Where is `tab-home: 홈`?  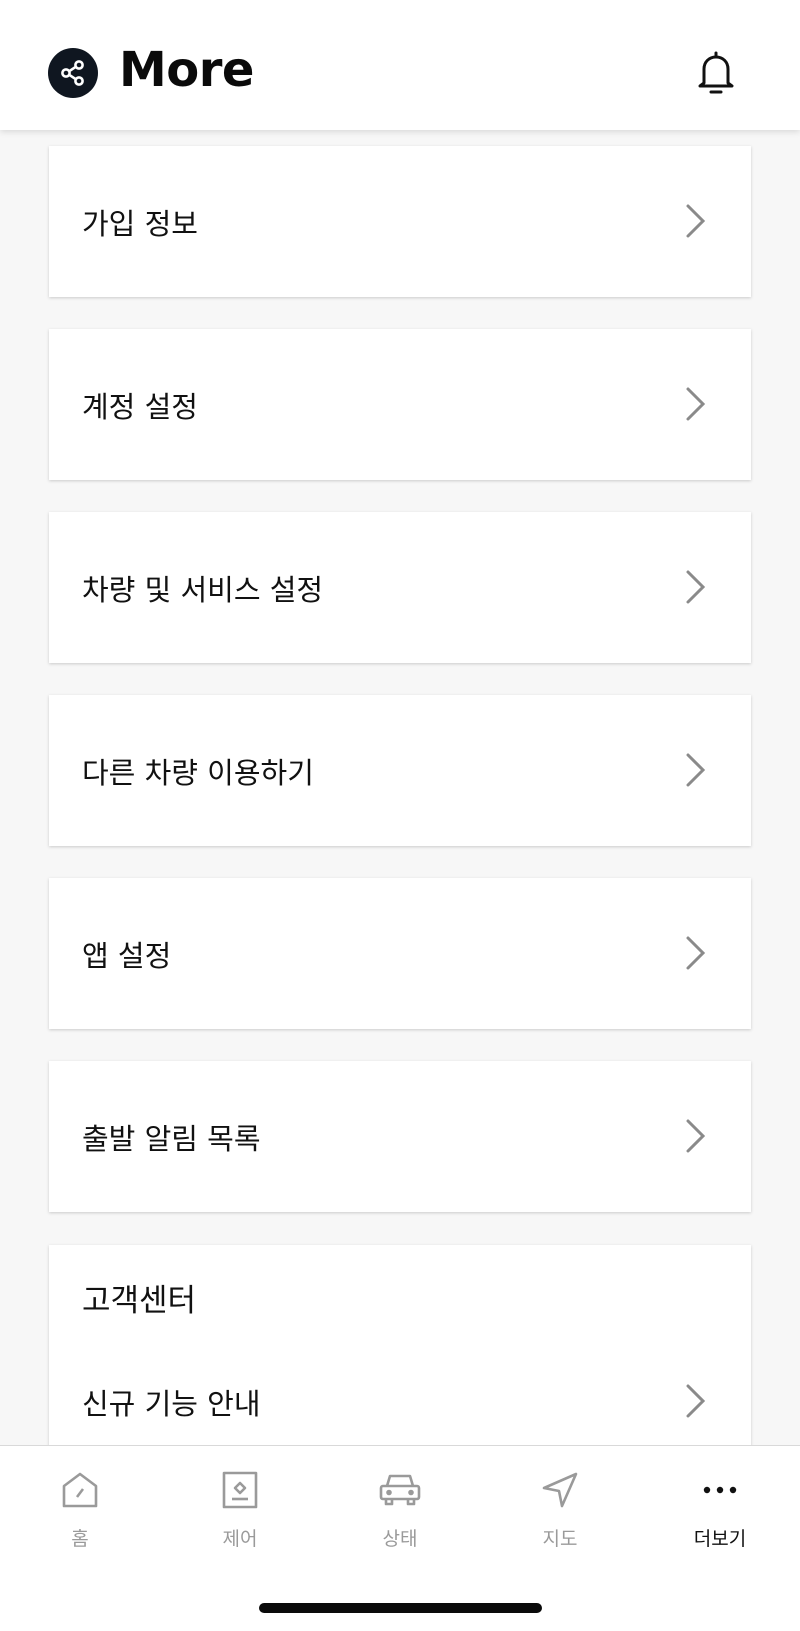
tab-home: 홈 is located at coordinates (80, 1513).